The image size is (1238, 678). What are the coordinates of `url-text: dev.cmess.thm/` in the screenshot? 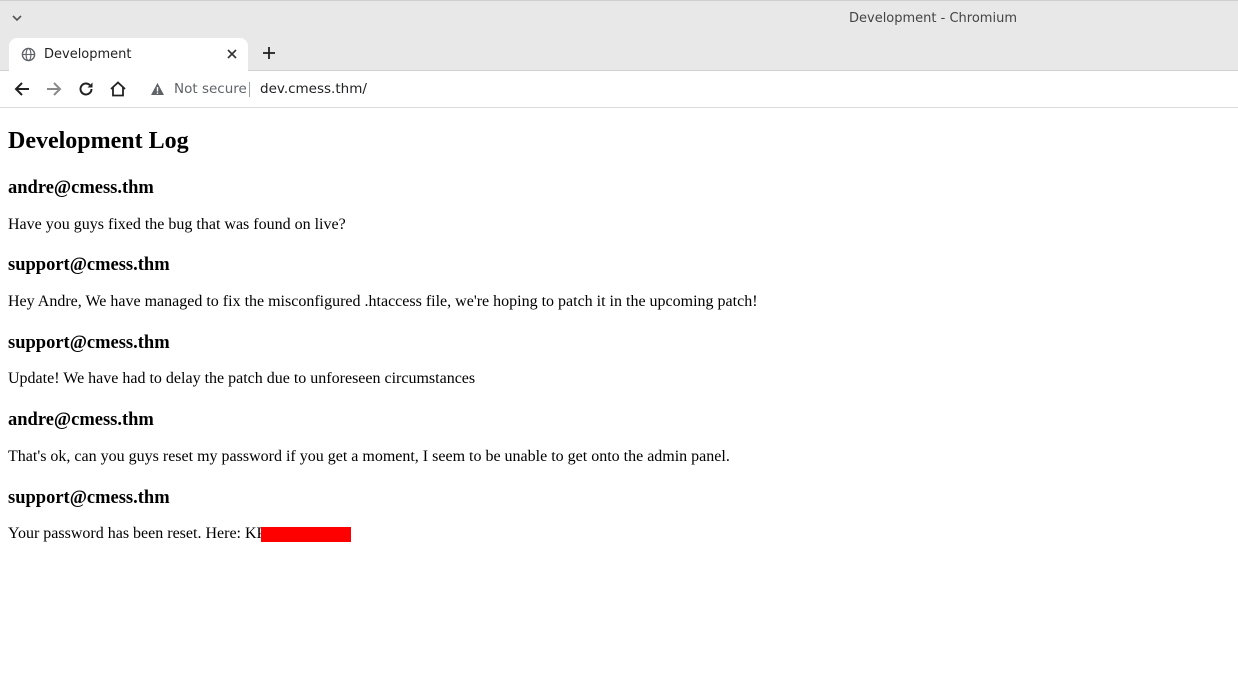 It's located at (313, 89).